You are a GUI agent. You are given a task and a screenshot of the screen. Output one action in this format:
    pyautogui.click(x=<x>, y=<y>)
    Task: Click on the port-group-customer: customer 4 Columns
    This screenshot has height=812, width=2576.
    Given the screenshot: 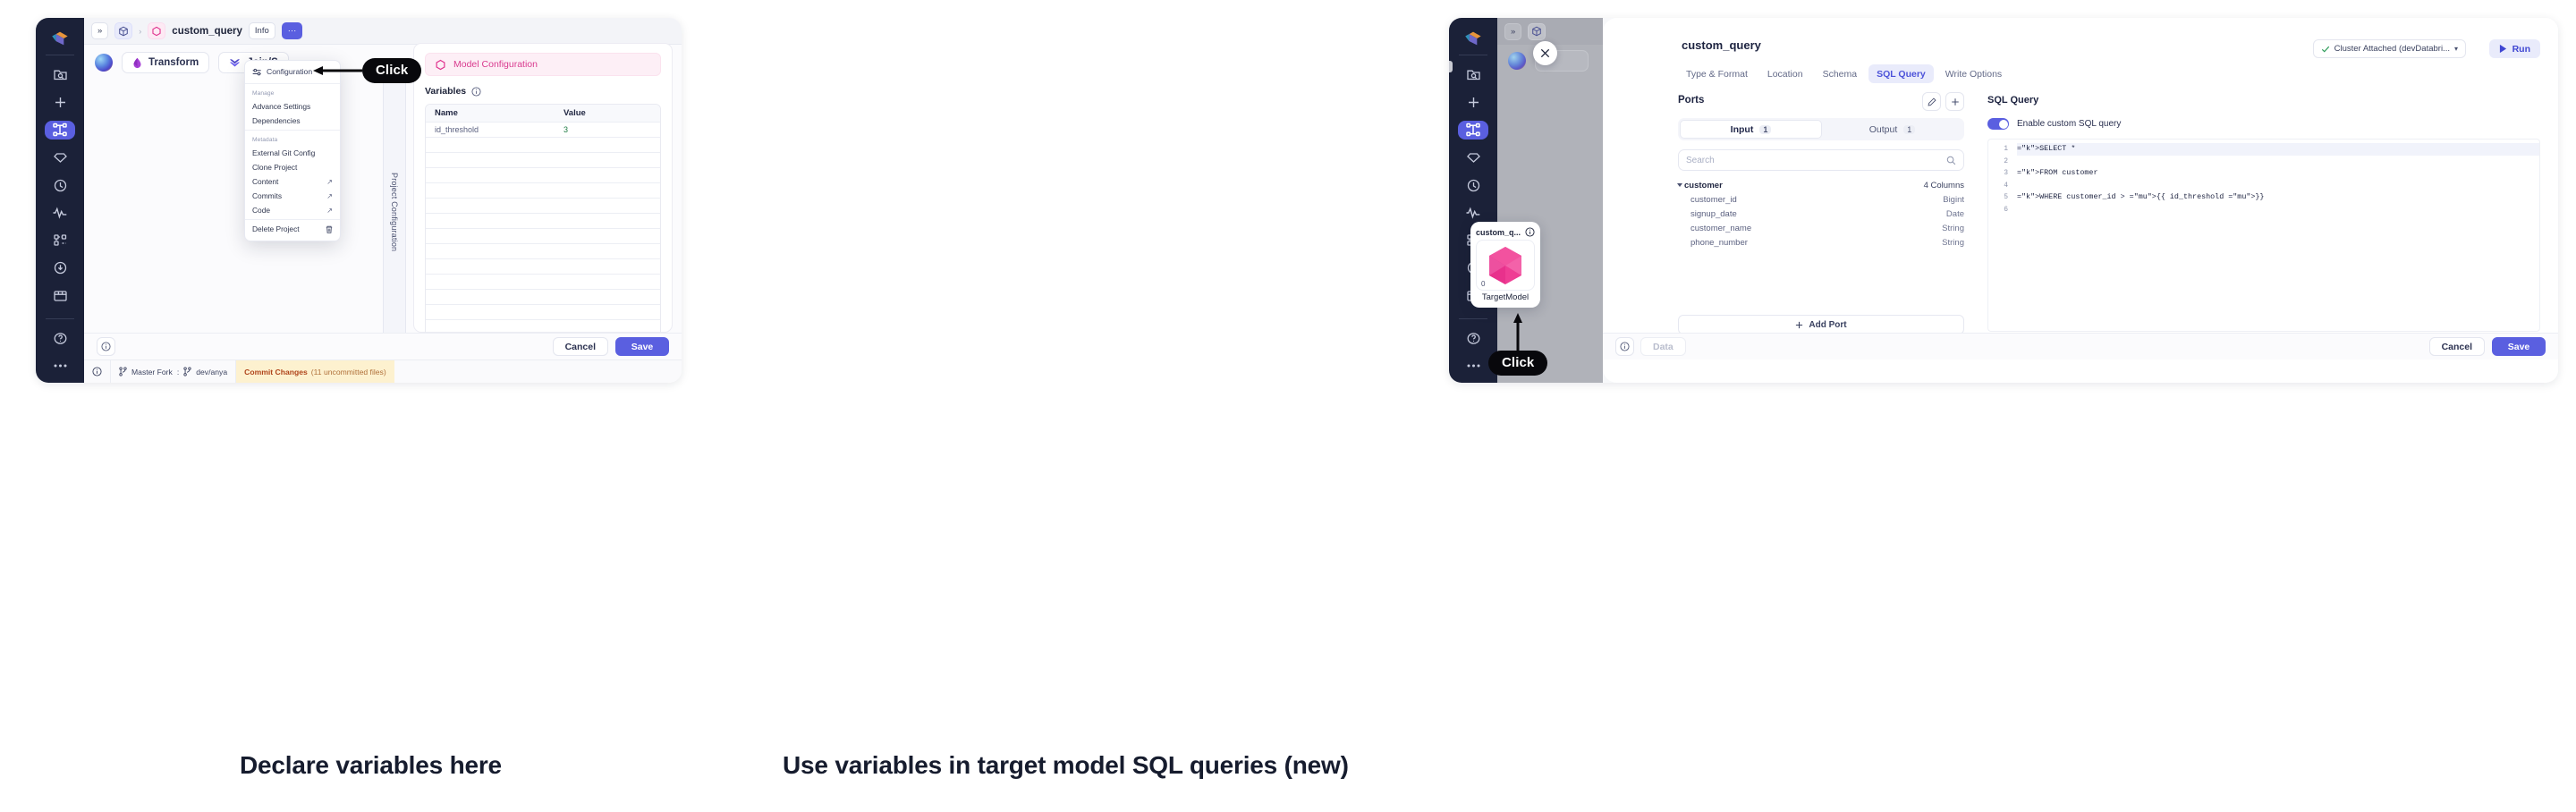 What is the action you would take?
    pyautogui.click(x=1820, y=185)
    